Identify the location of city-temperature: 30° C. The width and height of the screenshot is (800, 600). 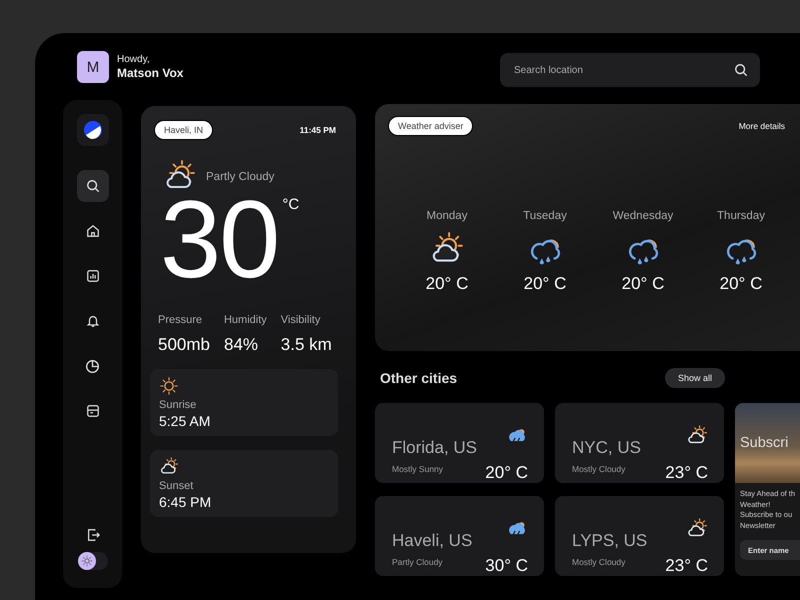
(506, 566).